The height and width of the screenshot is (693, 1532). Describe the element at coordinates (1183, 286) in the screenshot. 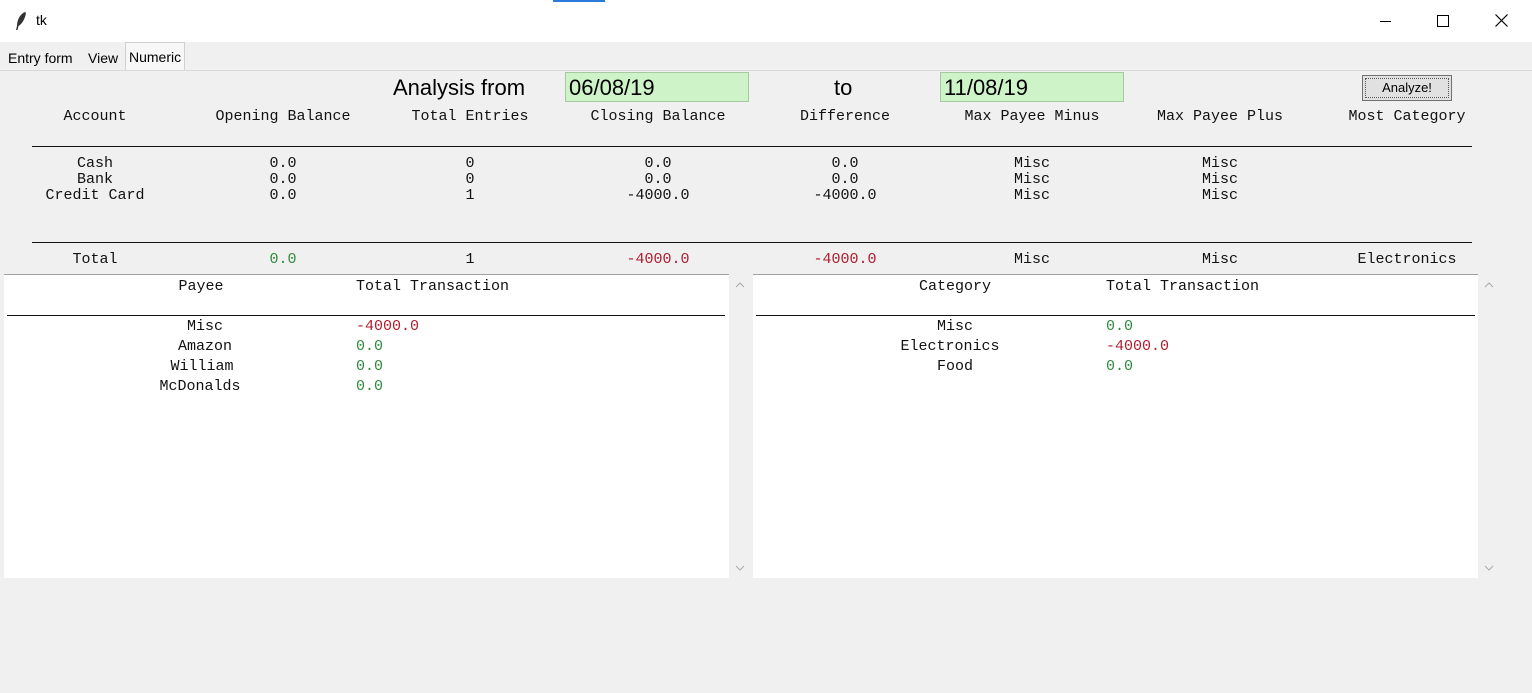

I see `category-total-header: Total Transaction` at that location.